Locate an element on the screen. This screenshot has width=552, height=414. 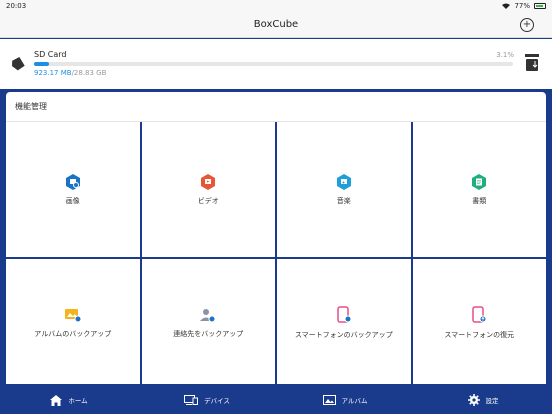
tile-label: 連絡先をバックアップ is located at coordinates (208, 333).